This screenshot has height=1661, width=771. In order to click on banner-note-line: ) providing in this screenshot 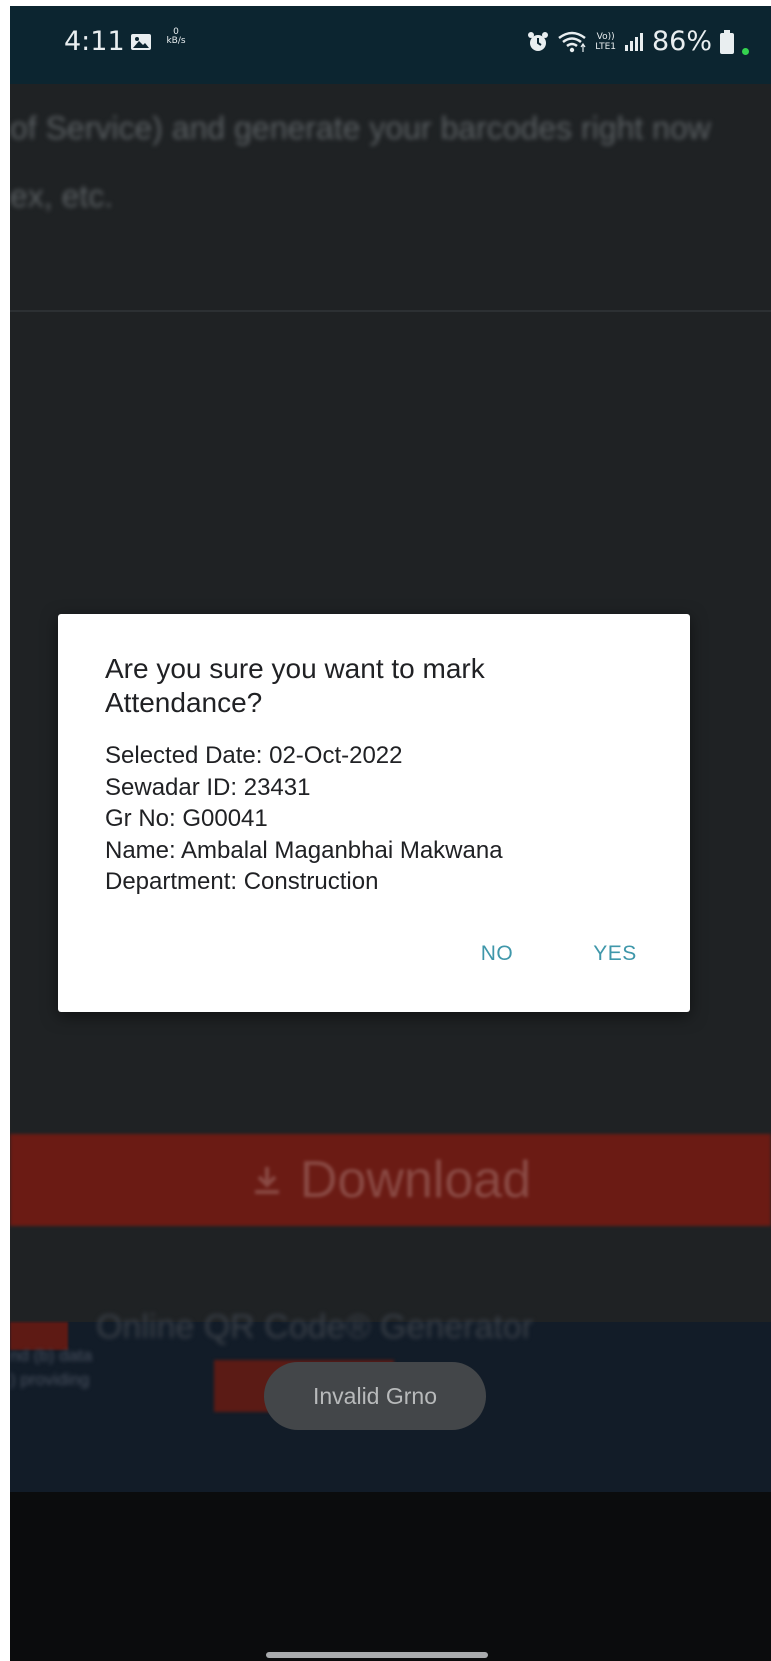, I will do `click(50, 1379)`.